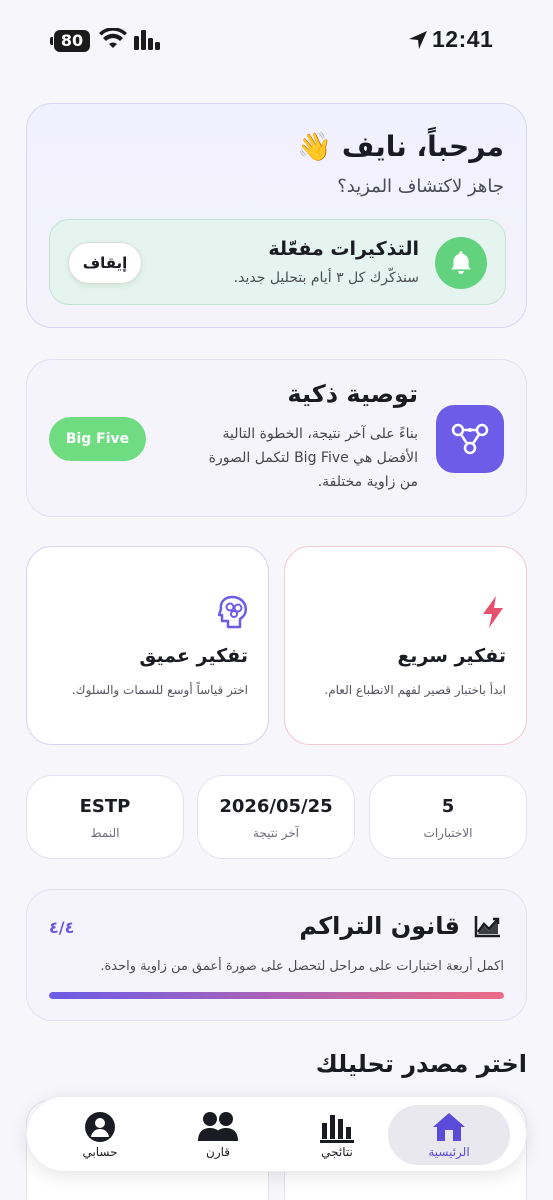  Describe the element at coordinates (276, 42) in the screenshot. I see `status-bar: 80 12:41` at that location.